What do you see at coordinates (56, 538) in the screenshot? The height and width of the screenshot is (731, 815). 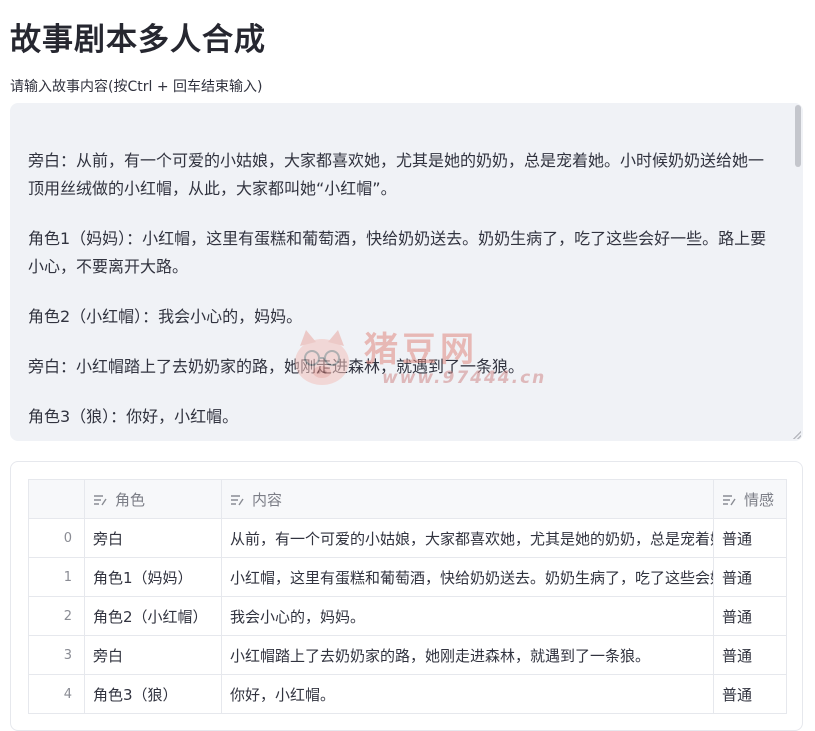 I see `row-index: 0` at bounding box center [56, 538].